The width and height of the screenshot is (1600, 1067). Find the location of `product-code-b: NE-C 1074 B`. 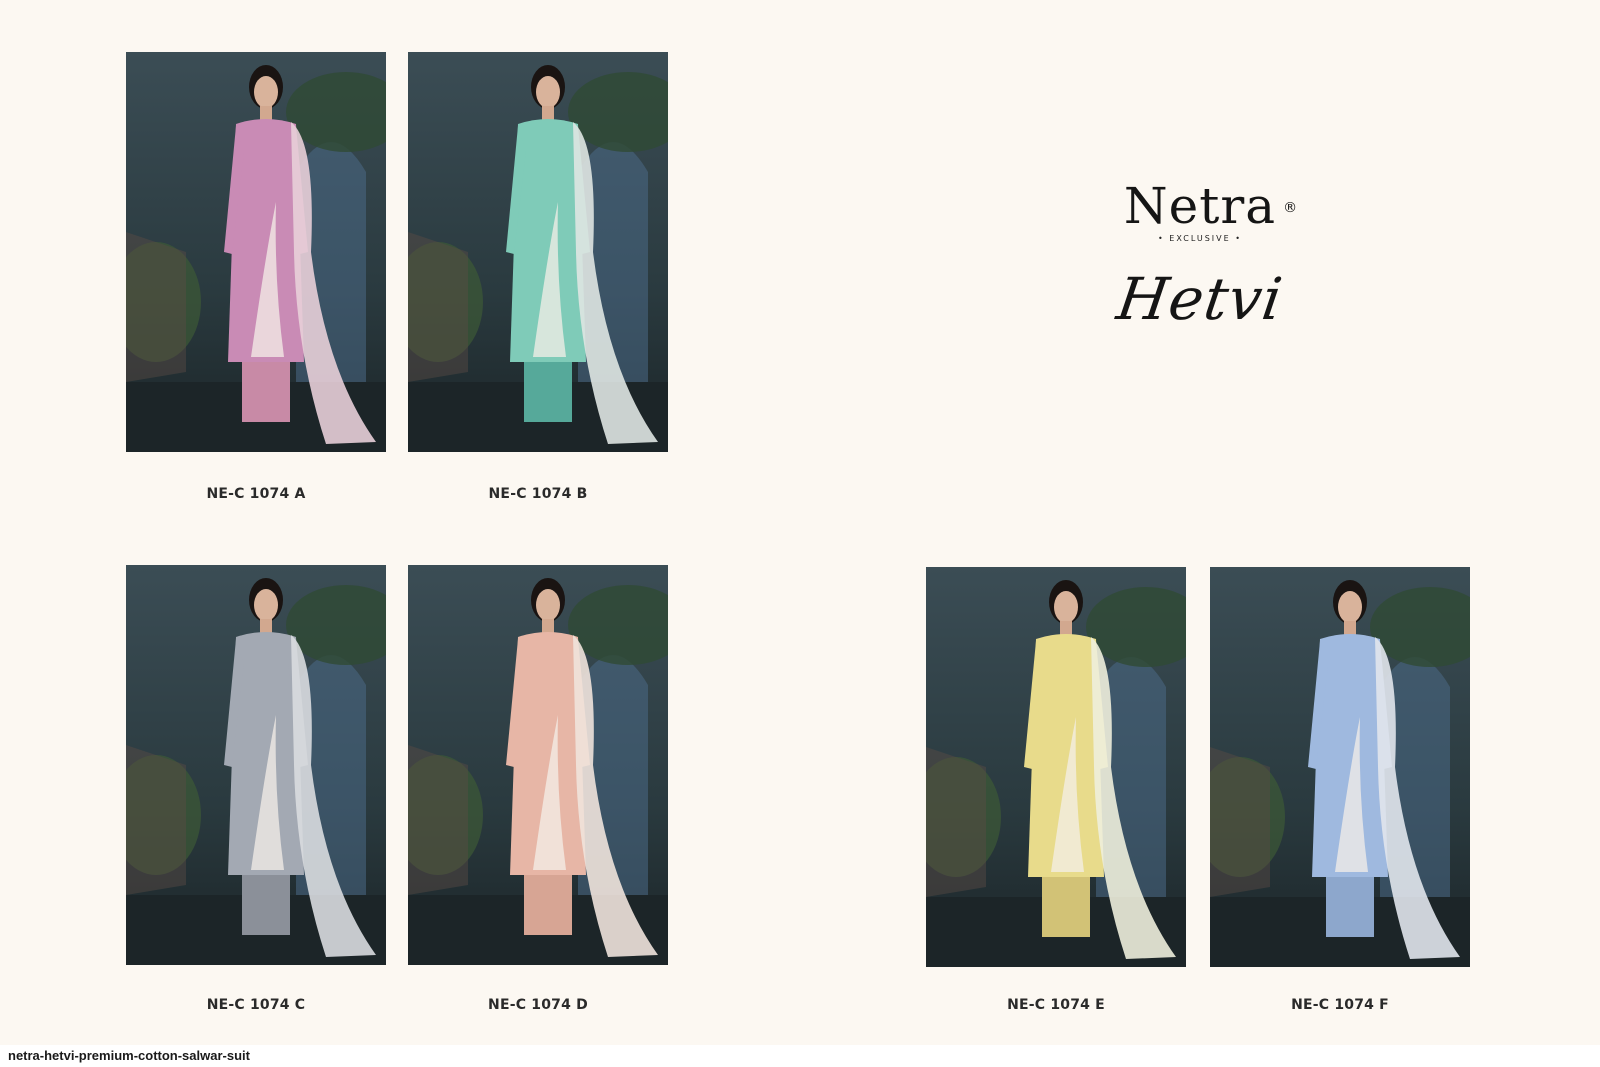

product-code-b: NE-C 1074 B is located at coordinates (538, 494).